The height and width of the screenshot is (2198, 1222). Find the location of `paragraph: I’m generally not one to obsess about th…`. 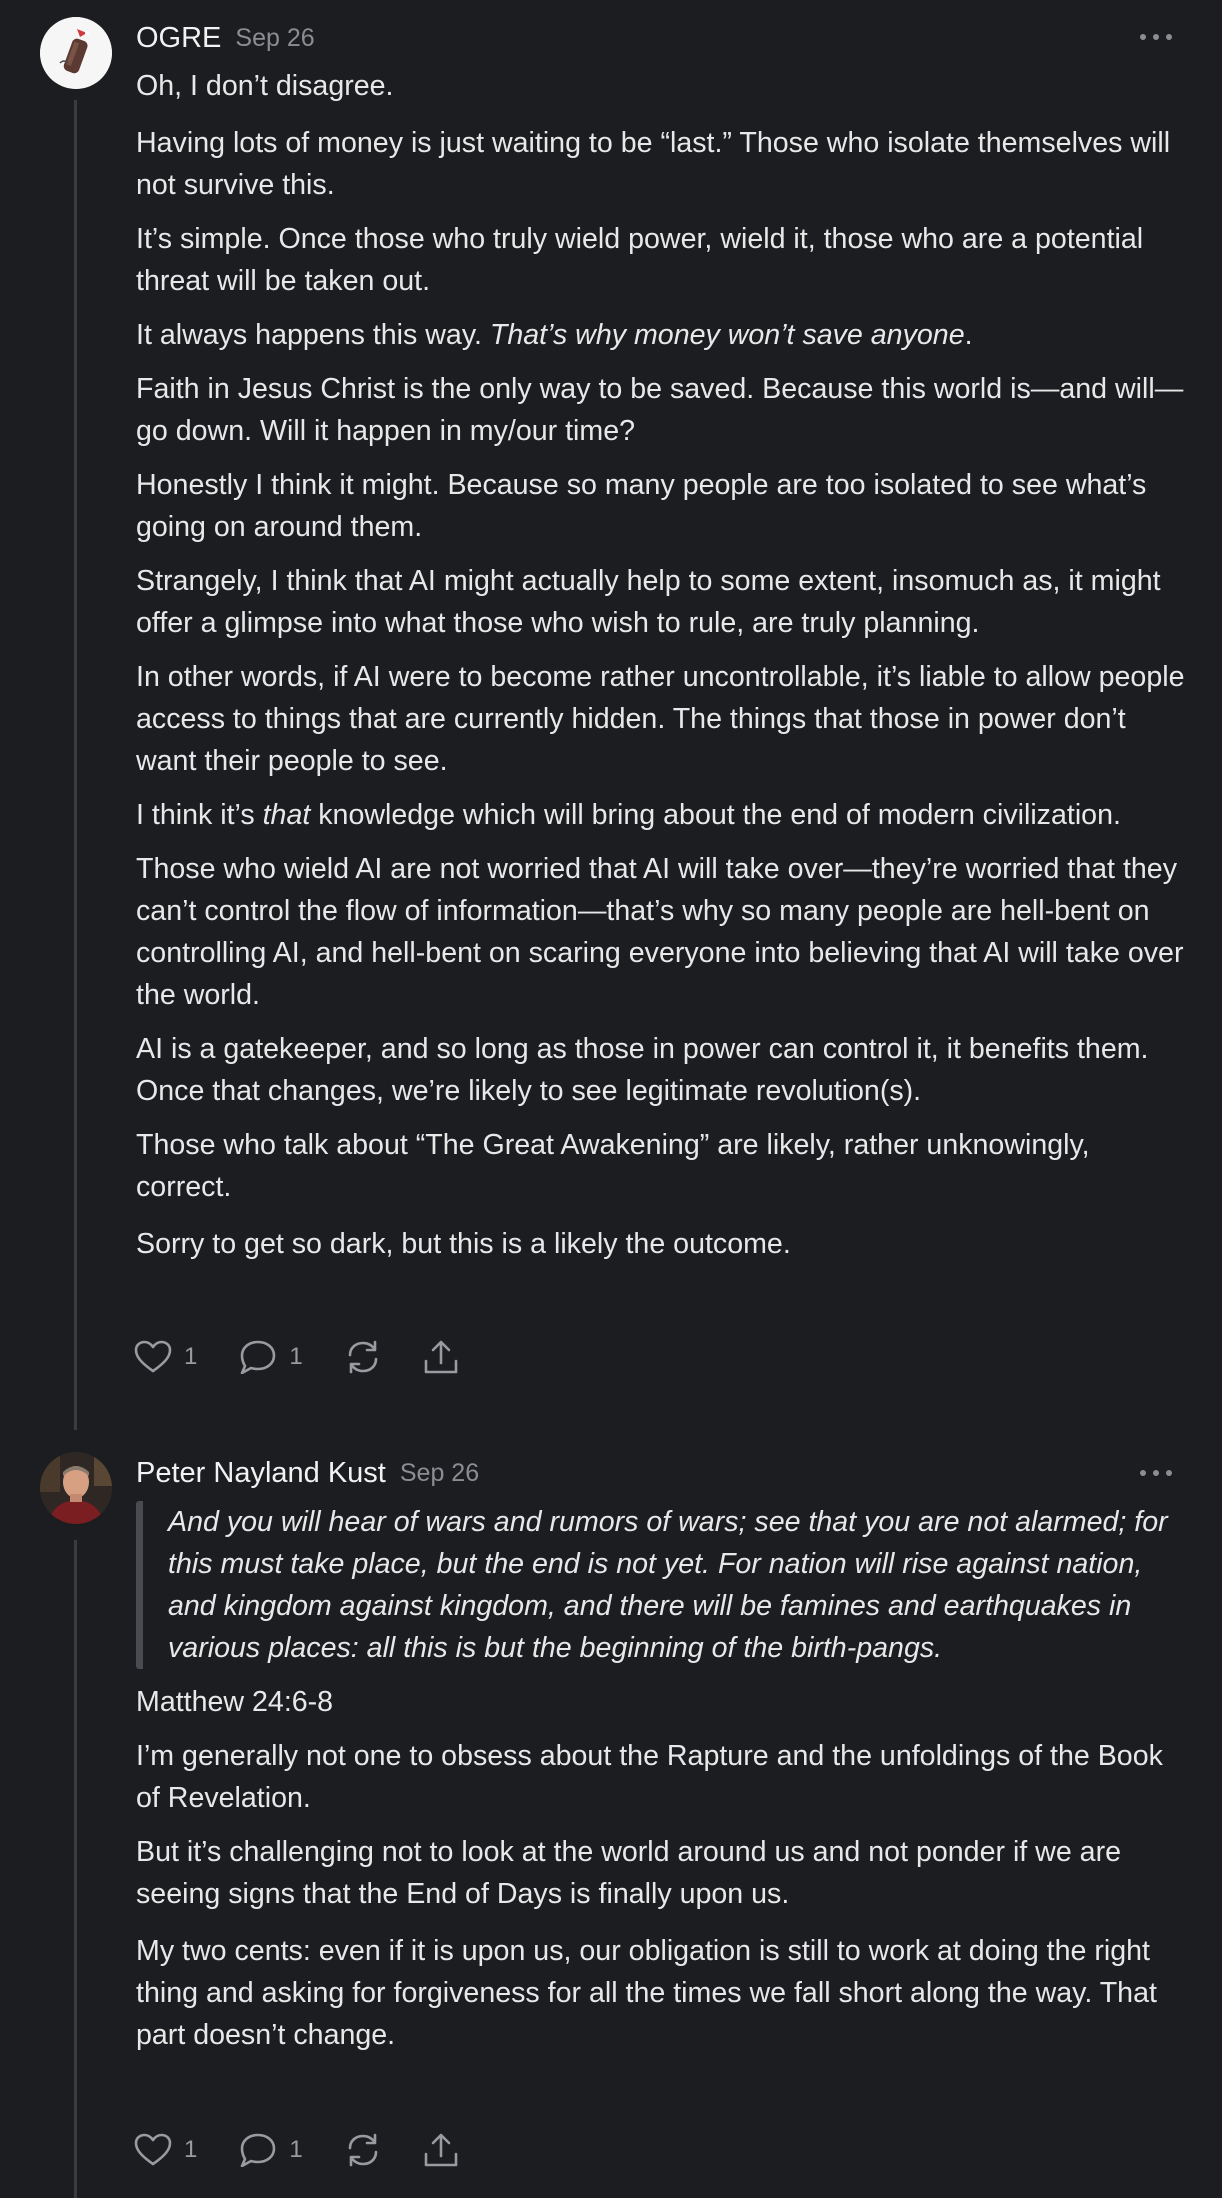

paragraph: I’m generally not one to obsess about th… is located at coordinates (649, 1777).